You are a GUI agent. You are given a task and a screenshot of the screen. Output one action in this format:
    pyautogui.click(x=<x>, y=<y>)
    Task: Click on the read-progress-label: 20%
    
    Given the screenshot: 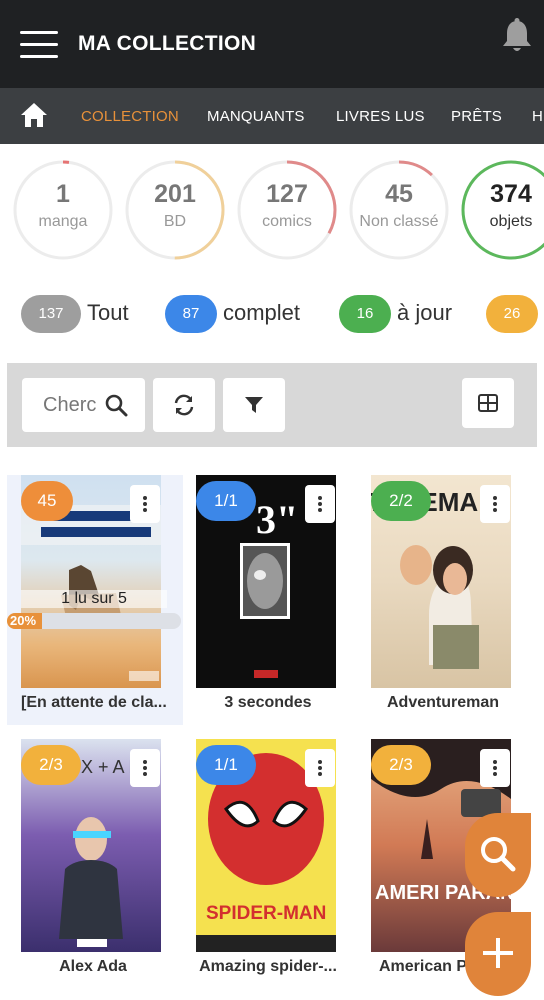 What is the action you would take?
    pyautogui.click(x=23, y=620)
    